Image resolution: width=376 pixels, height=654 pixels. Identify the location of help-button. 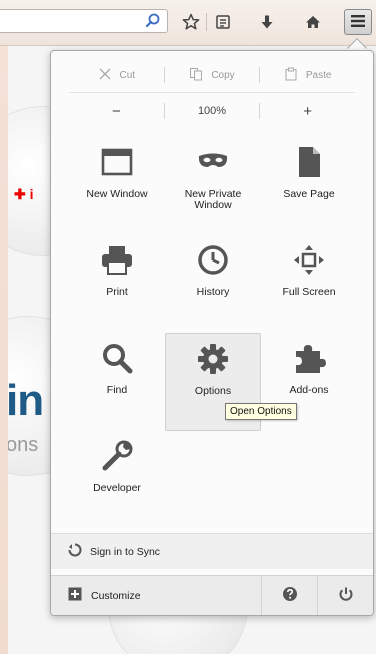
(289, 595).